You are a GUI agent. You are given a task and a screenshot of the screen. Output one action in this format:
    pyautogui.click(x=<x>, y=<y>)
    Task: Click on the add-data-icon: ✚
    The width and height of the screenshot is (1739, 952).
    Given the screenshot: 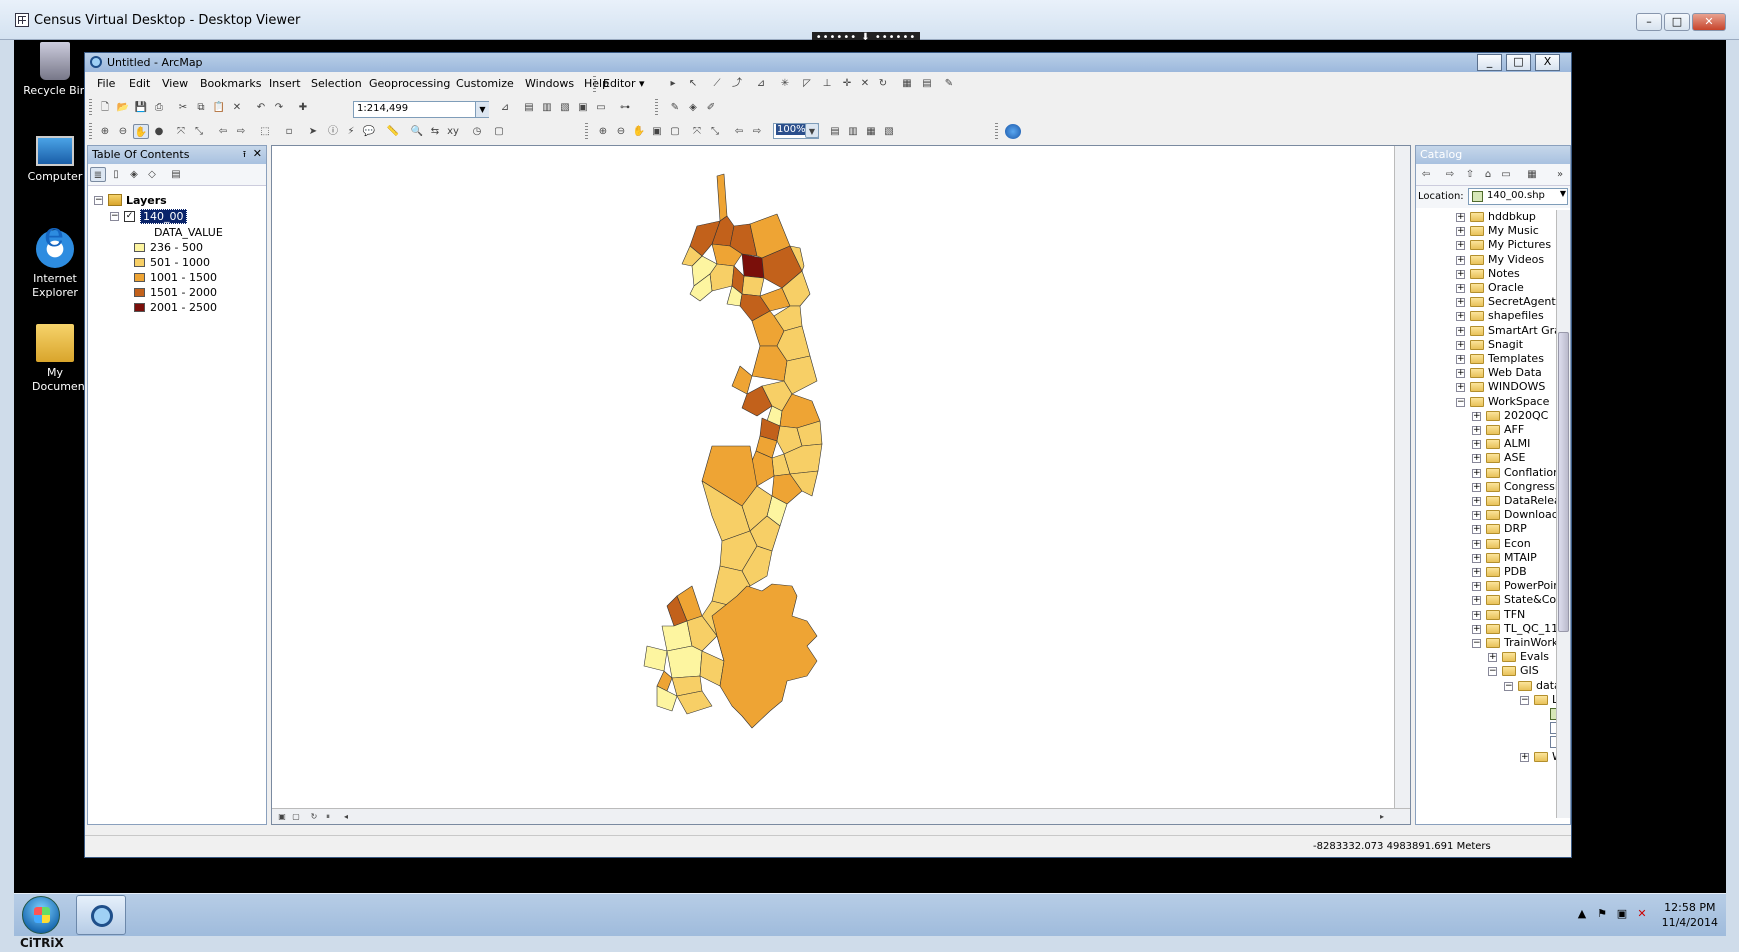 What is the action you would take?
    pyautogui.click(x=303, y=107)
    